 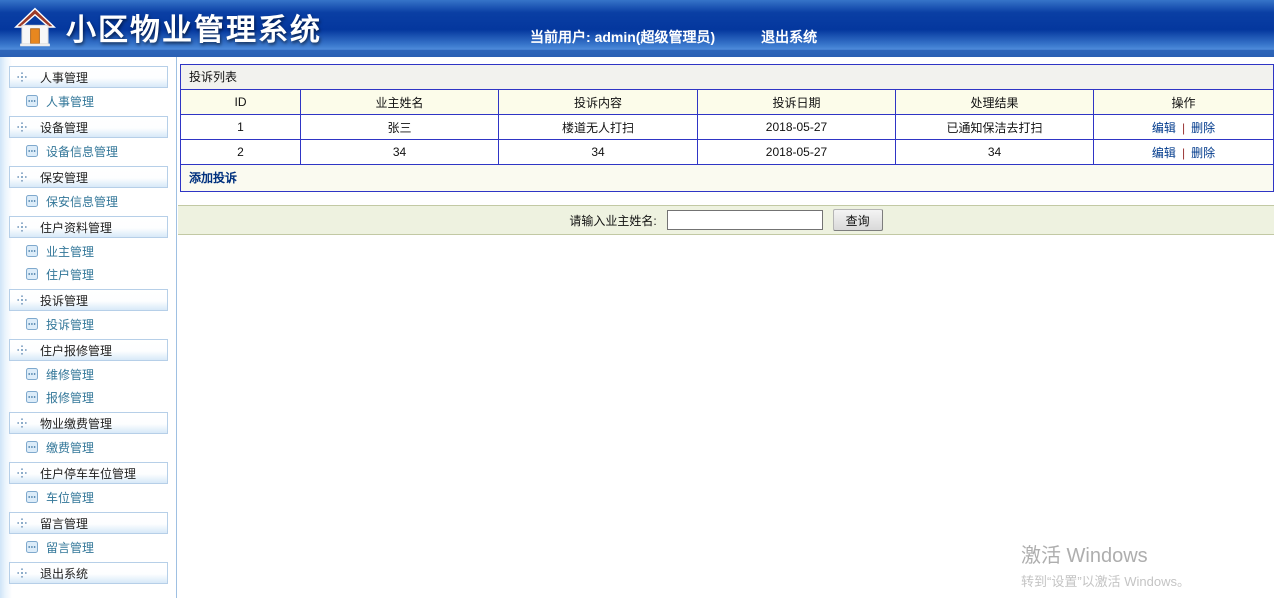 What do you see at coordinates (64, 127) in the screenshot?
I see `sidebar-item-label: 设备管理` at bounding box center [64, 127].